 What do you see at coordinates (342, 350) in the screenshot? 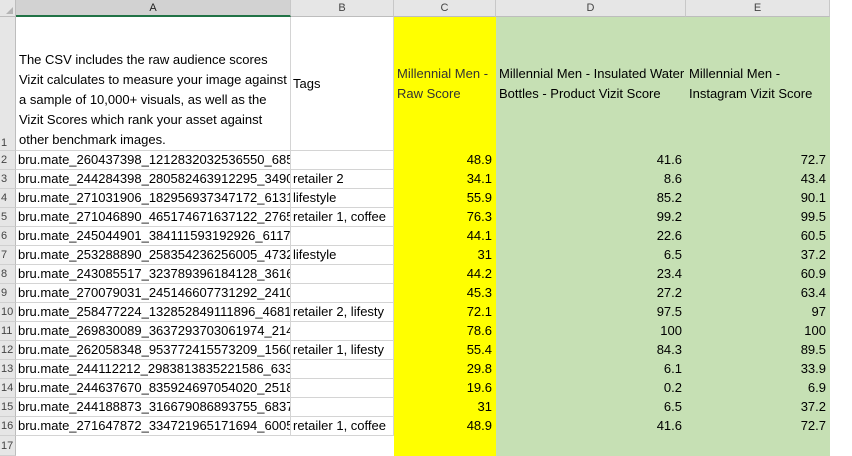
I see `tags-cell: retailer 1, lifesty` at bounding box center [342, 350].